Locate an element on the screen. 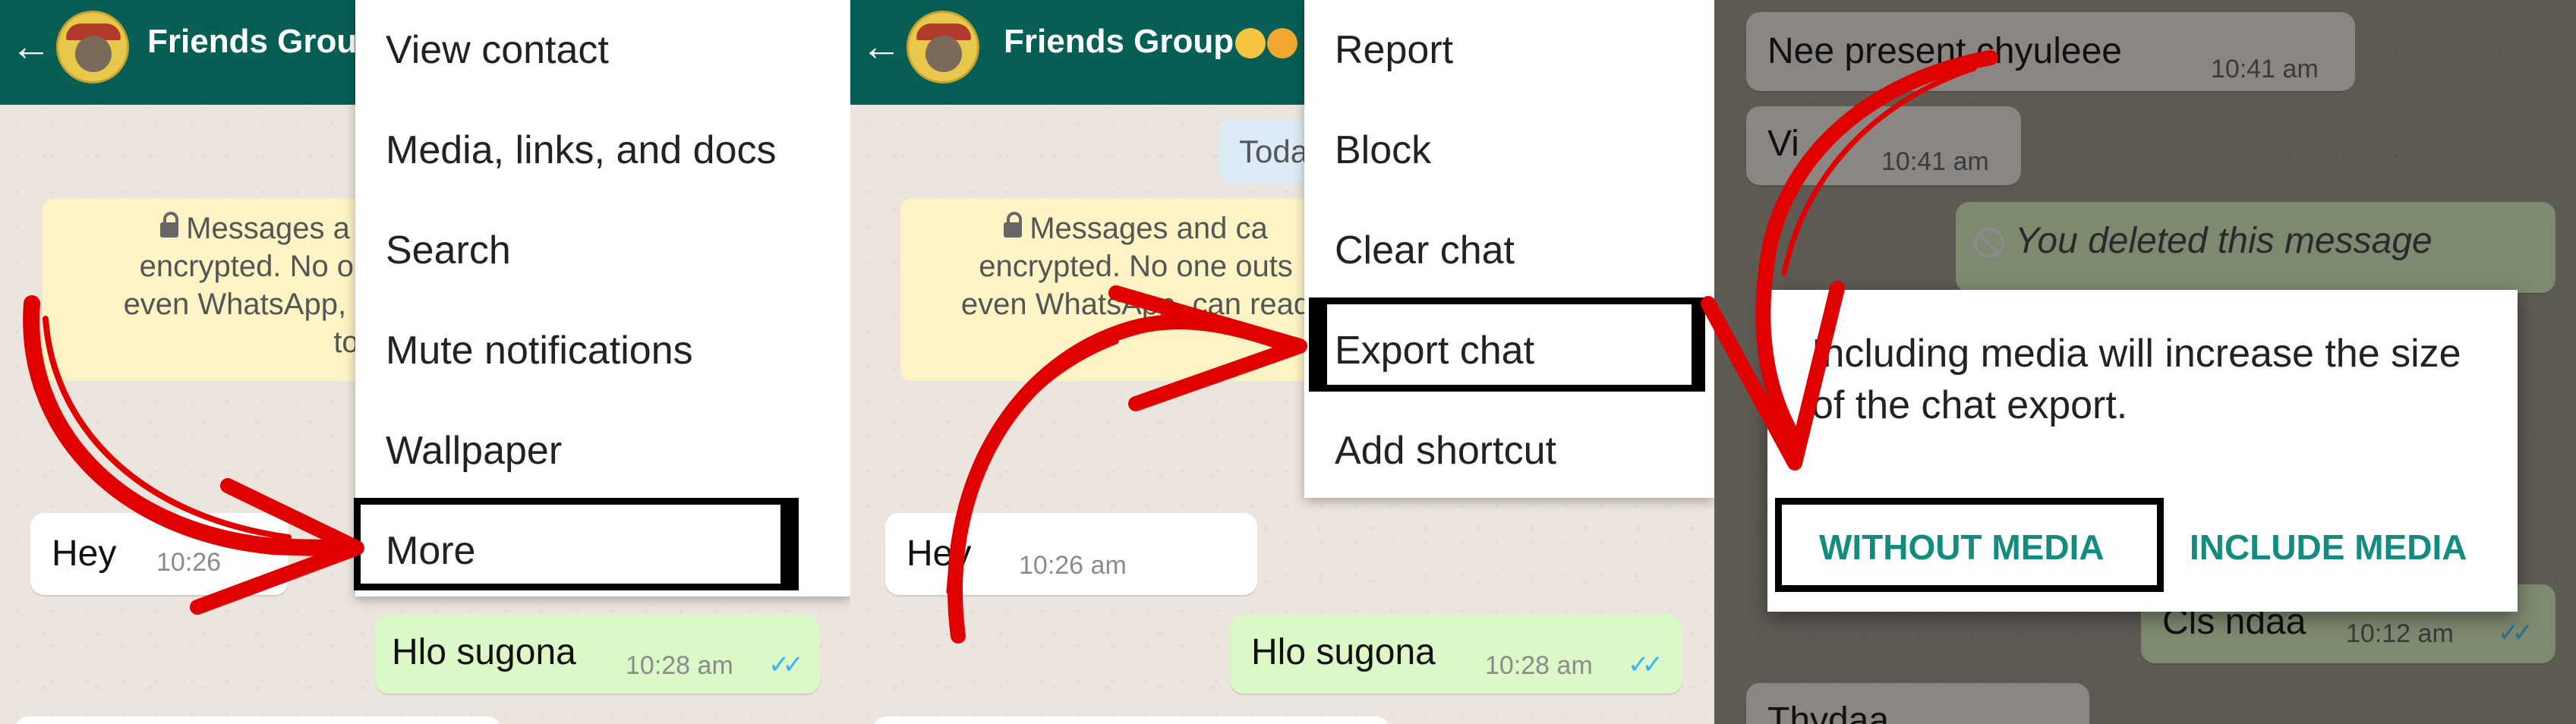  message-time: 10:12 am is located at coordinates (2400, 633).